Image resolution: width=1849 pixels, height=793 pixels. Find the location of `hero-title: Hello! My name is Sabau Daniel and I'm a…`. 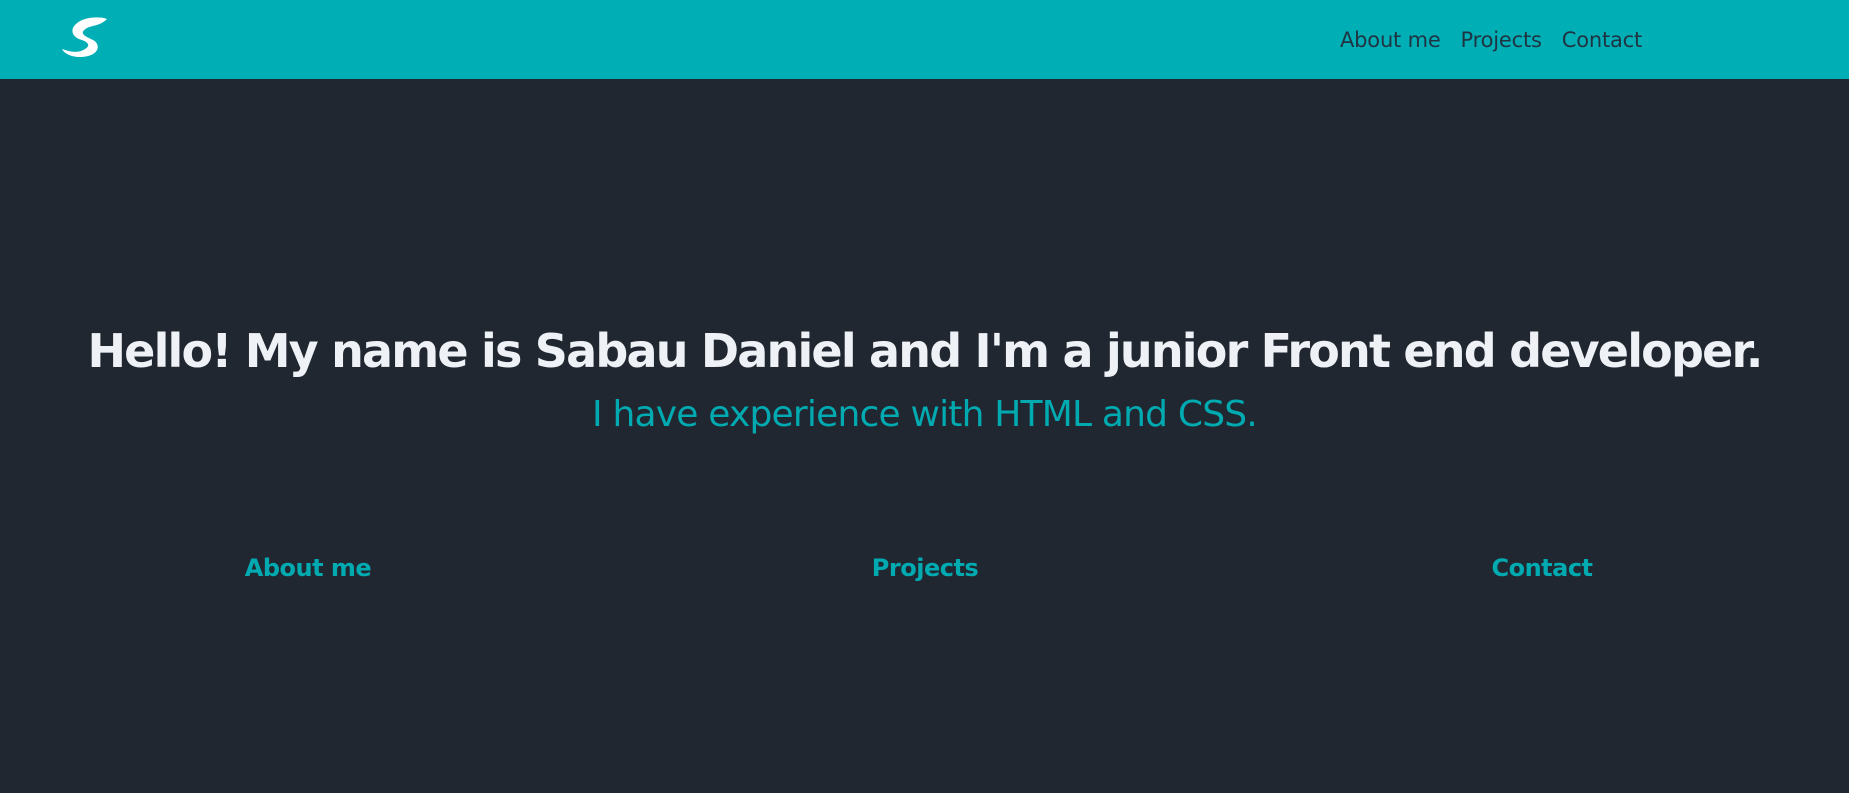

hero-title: Hello! My name is Sabau Daniel and I'm a… is located at coordinates (925, 351).